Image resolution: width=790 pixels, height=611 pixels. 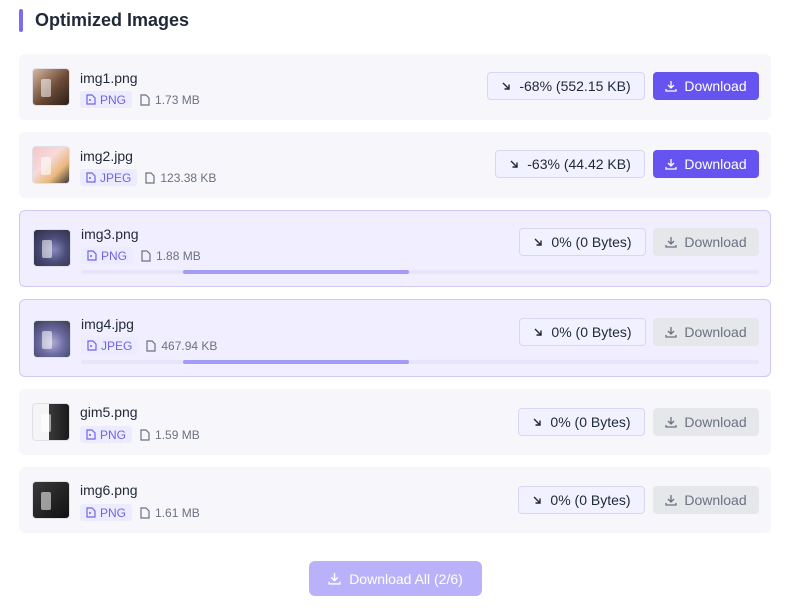 I want to click on file-size: 1.88 MB, so click(x=171, y=256).